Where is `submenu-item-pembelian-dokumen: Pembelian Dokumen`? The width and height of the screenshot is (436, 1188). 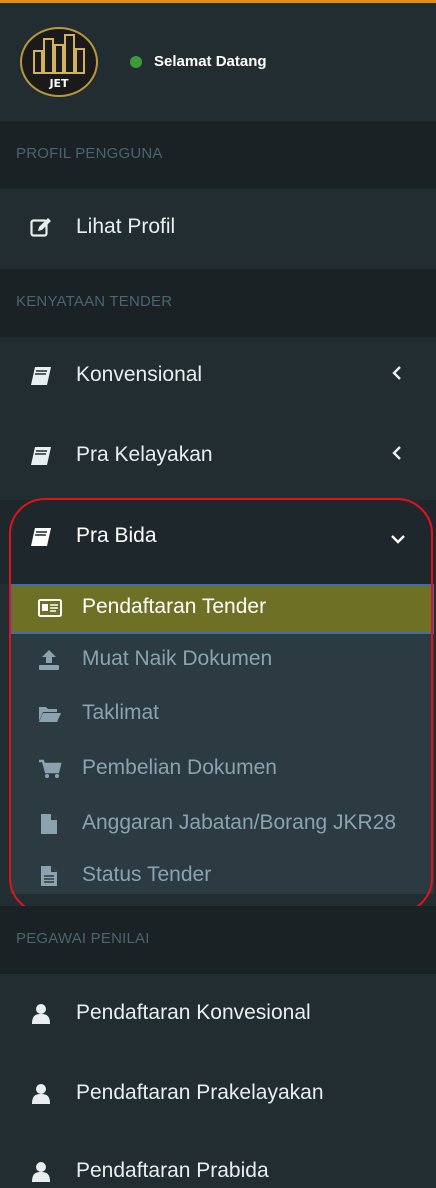 submenu-item-pembelian-dokumen: Pembelian Dokumen is located at coordinates (222, 770).